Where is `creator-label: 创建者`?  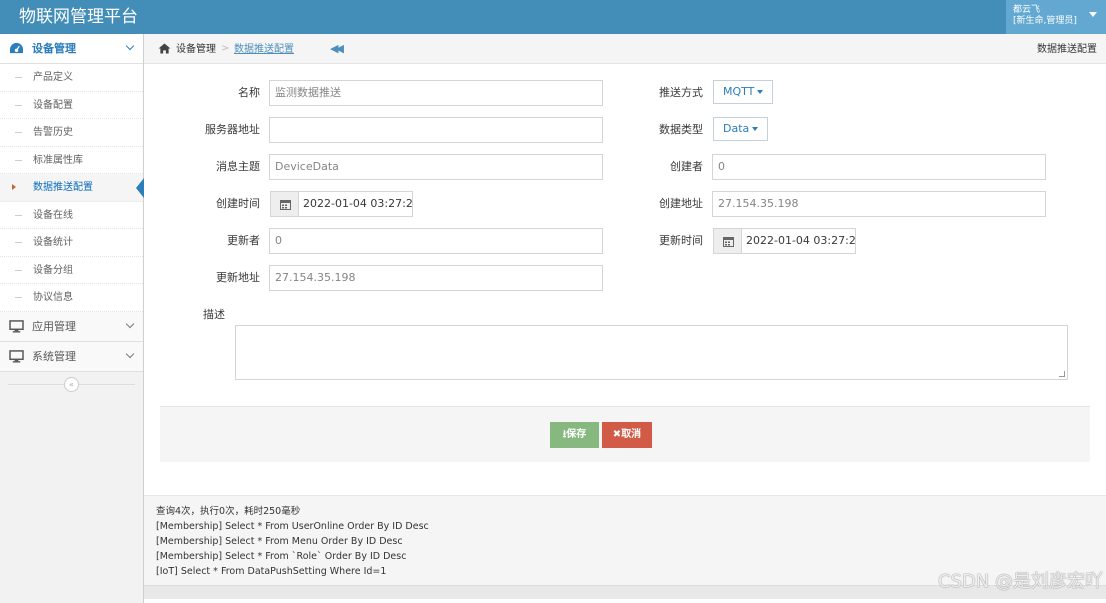 creator-label: 创建者 is located at coordinates (686, 166).